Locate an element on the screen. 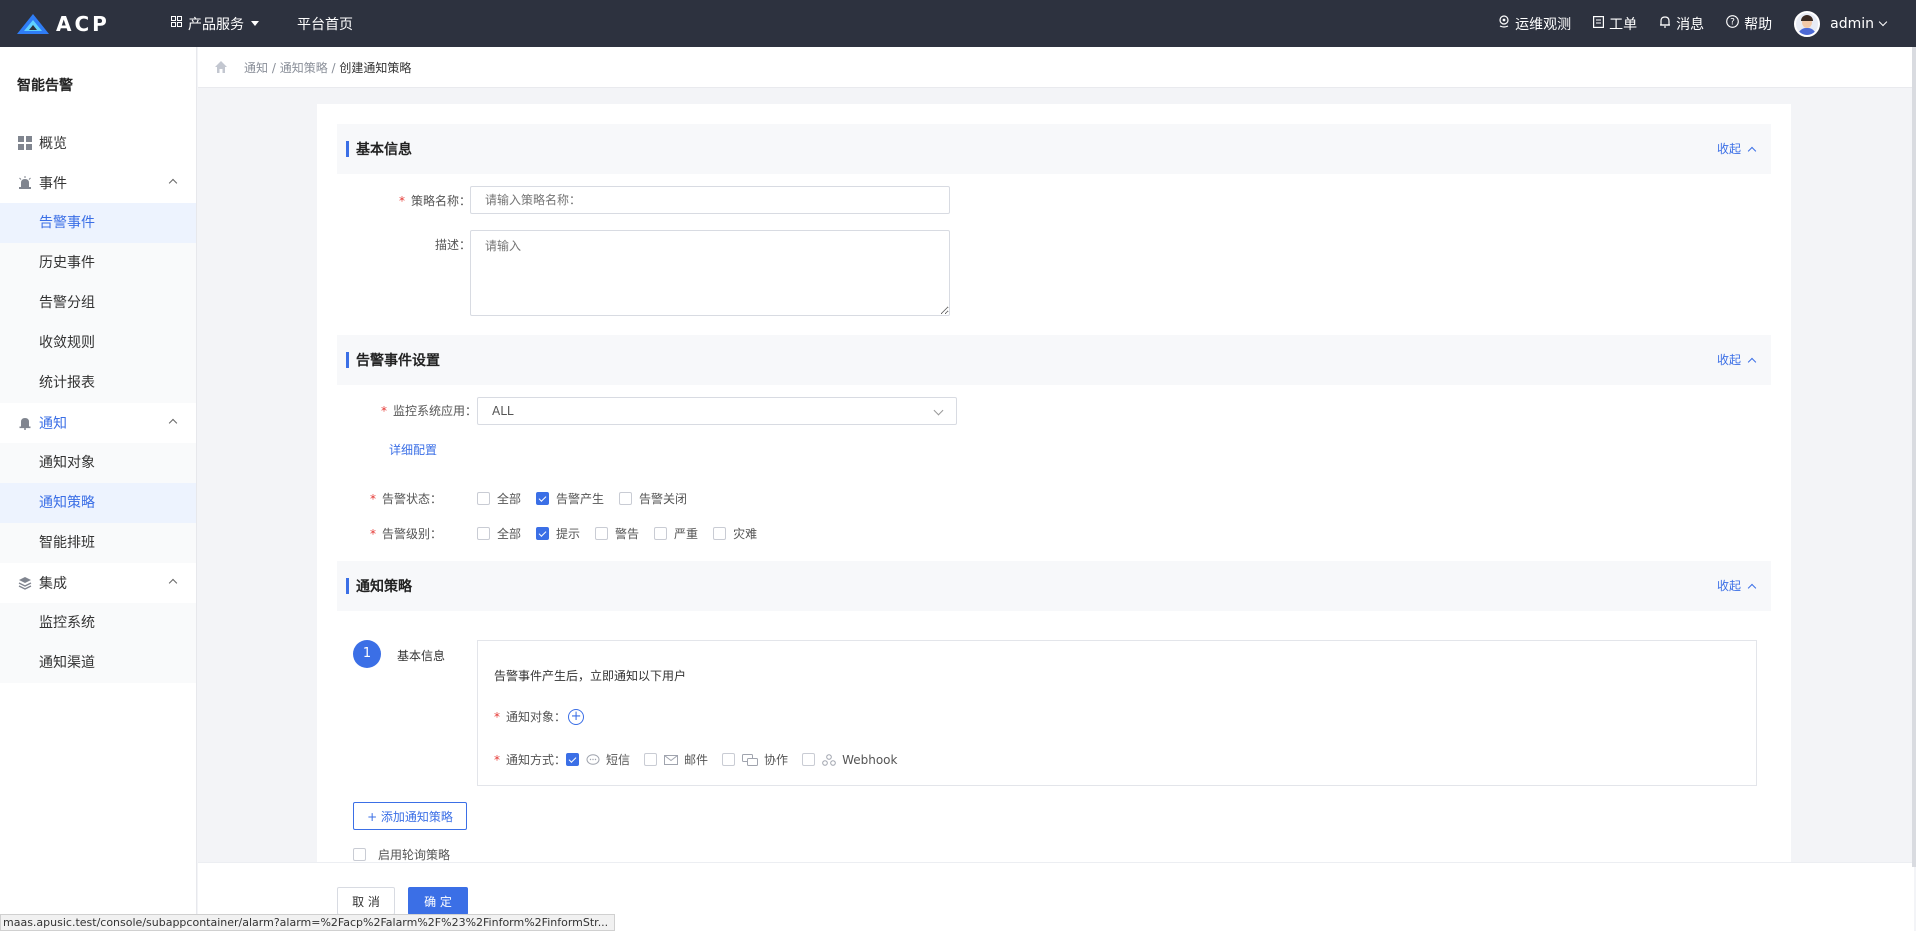  status-closed-checkbox: 告警关闭 is located at coordinates (653, 498).